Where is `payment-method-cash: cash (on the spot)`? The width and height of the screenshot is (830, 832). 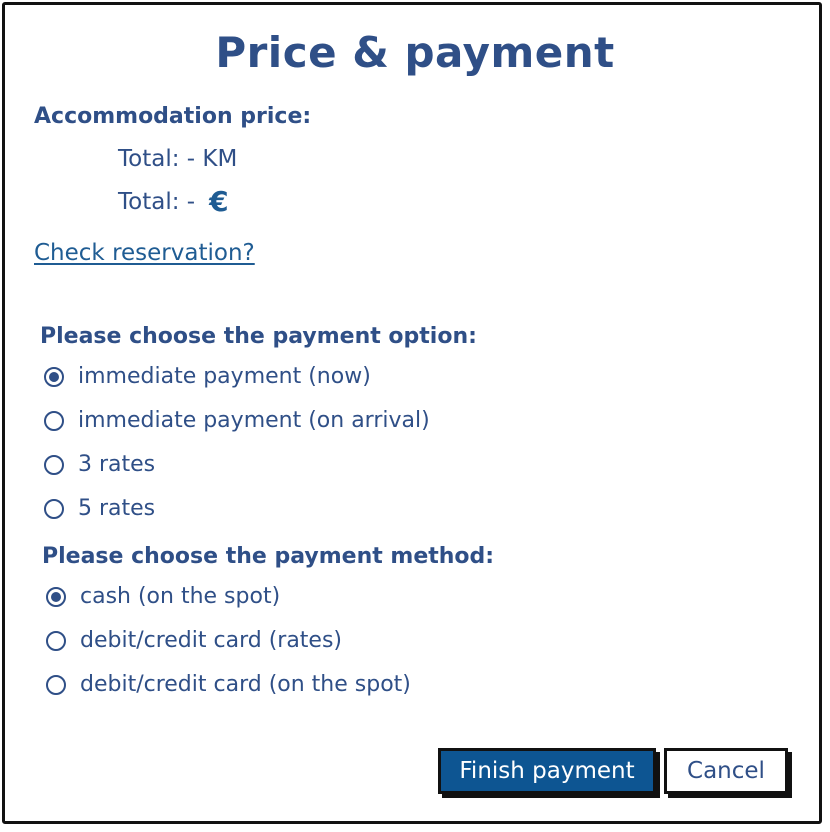 payment-method-cash: cash (on the spot) is located at coordinates (163, 596).